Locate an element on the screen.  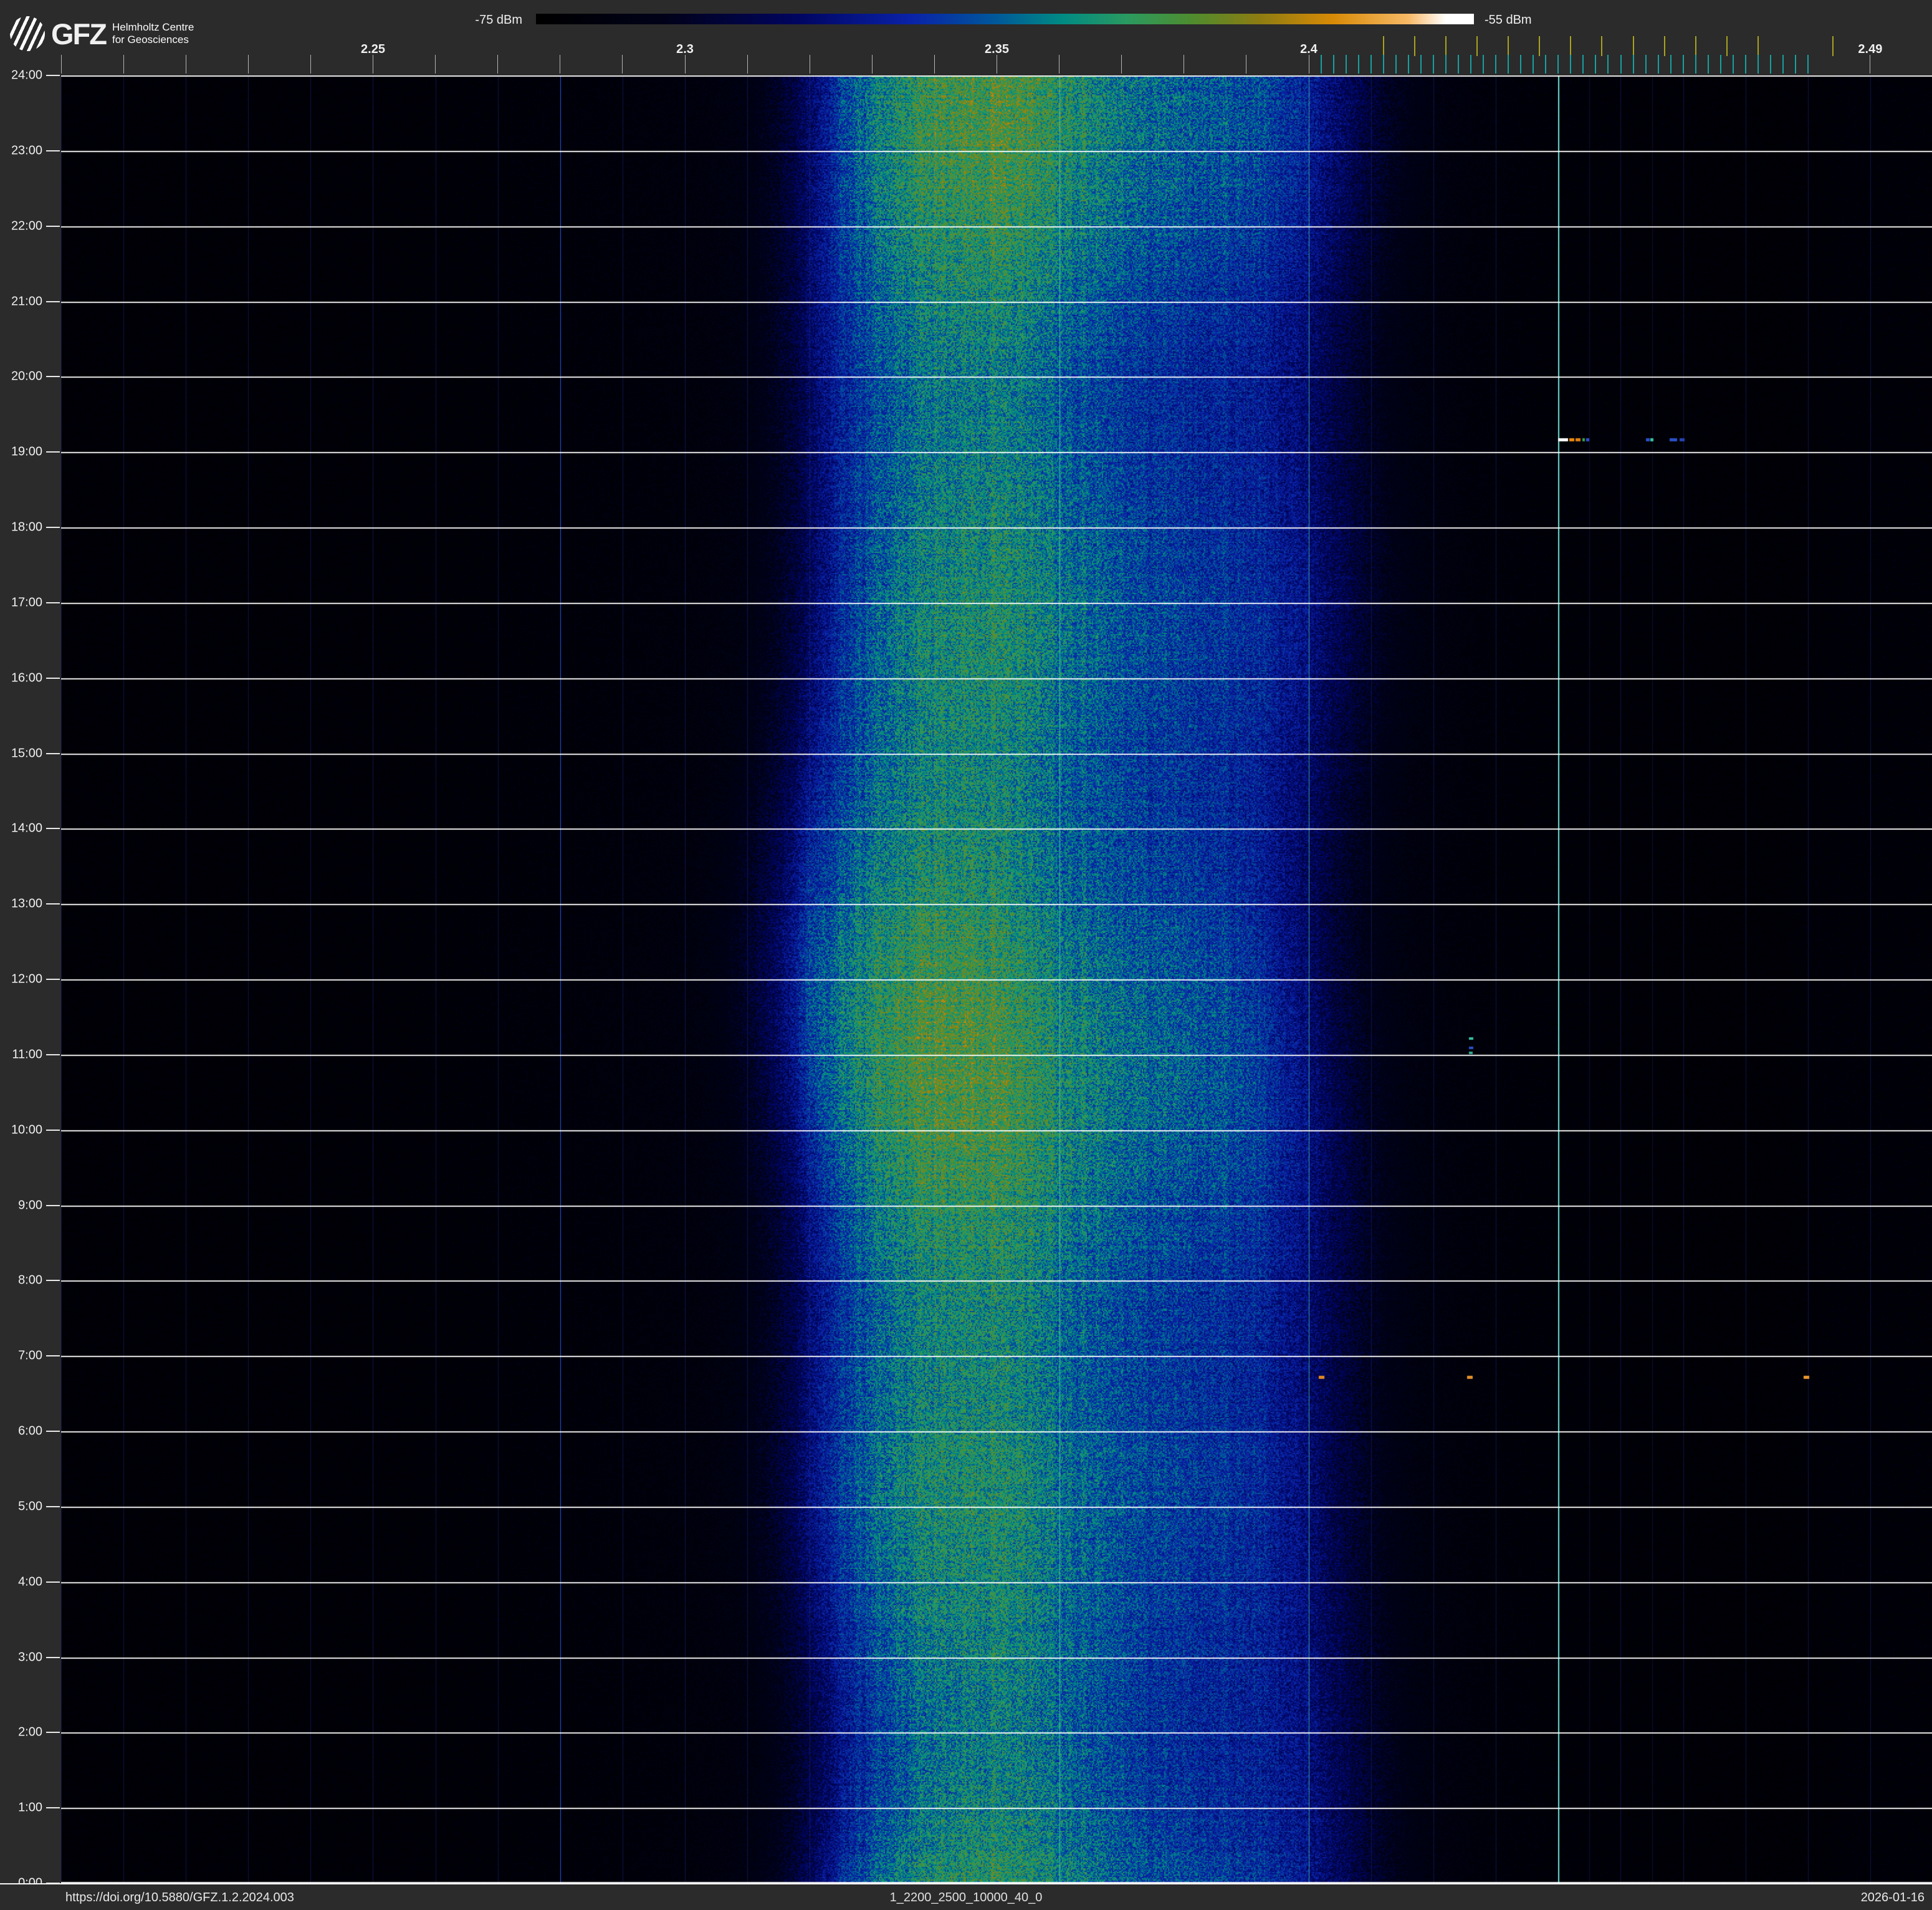
time-tick-label: 3:00 is located at coordinates (30, 1657).